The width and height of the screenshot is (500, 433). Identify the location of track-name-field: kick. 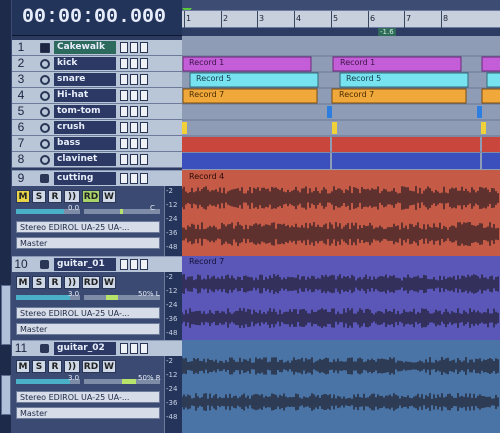
(85, 63).